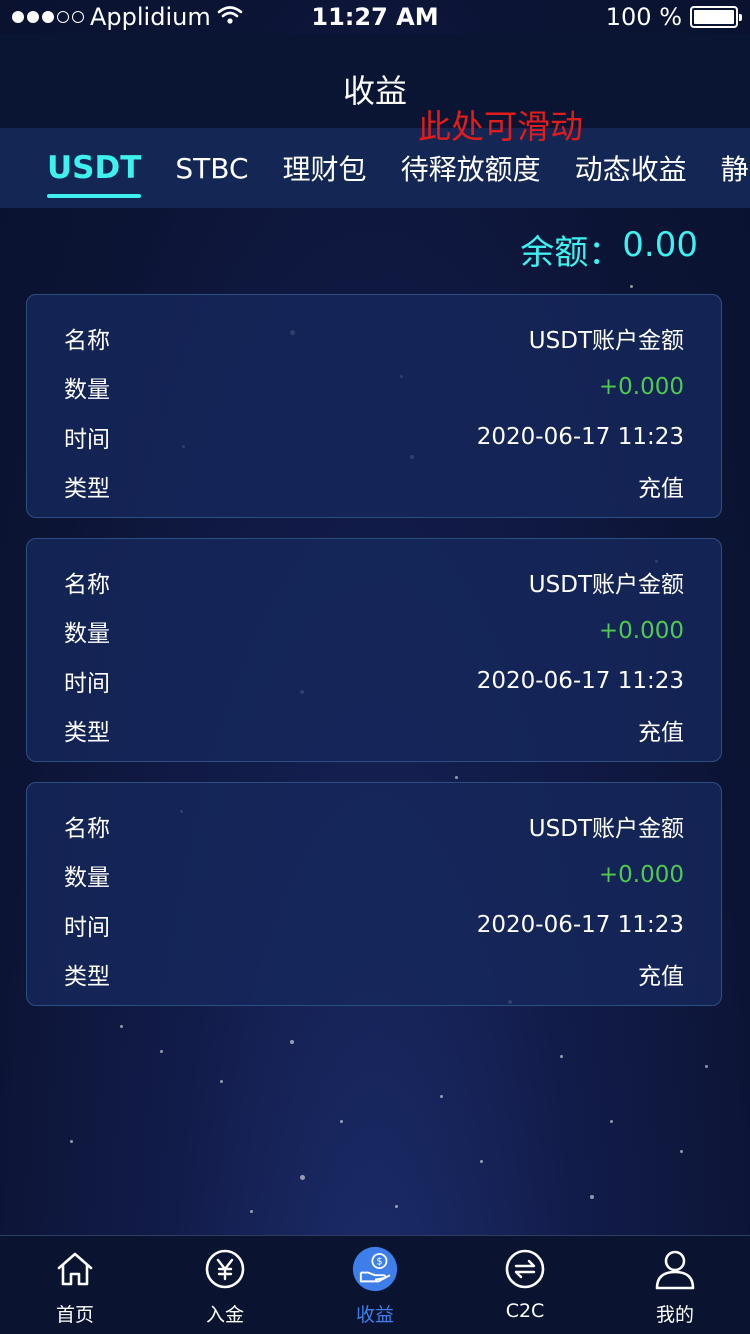 The image size is (750, 1334). What do you see at coordinates (325, 168) in the screenshot?
I see `tab-wealth-package: 理财包` at bounding box center [325, 168].